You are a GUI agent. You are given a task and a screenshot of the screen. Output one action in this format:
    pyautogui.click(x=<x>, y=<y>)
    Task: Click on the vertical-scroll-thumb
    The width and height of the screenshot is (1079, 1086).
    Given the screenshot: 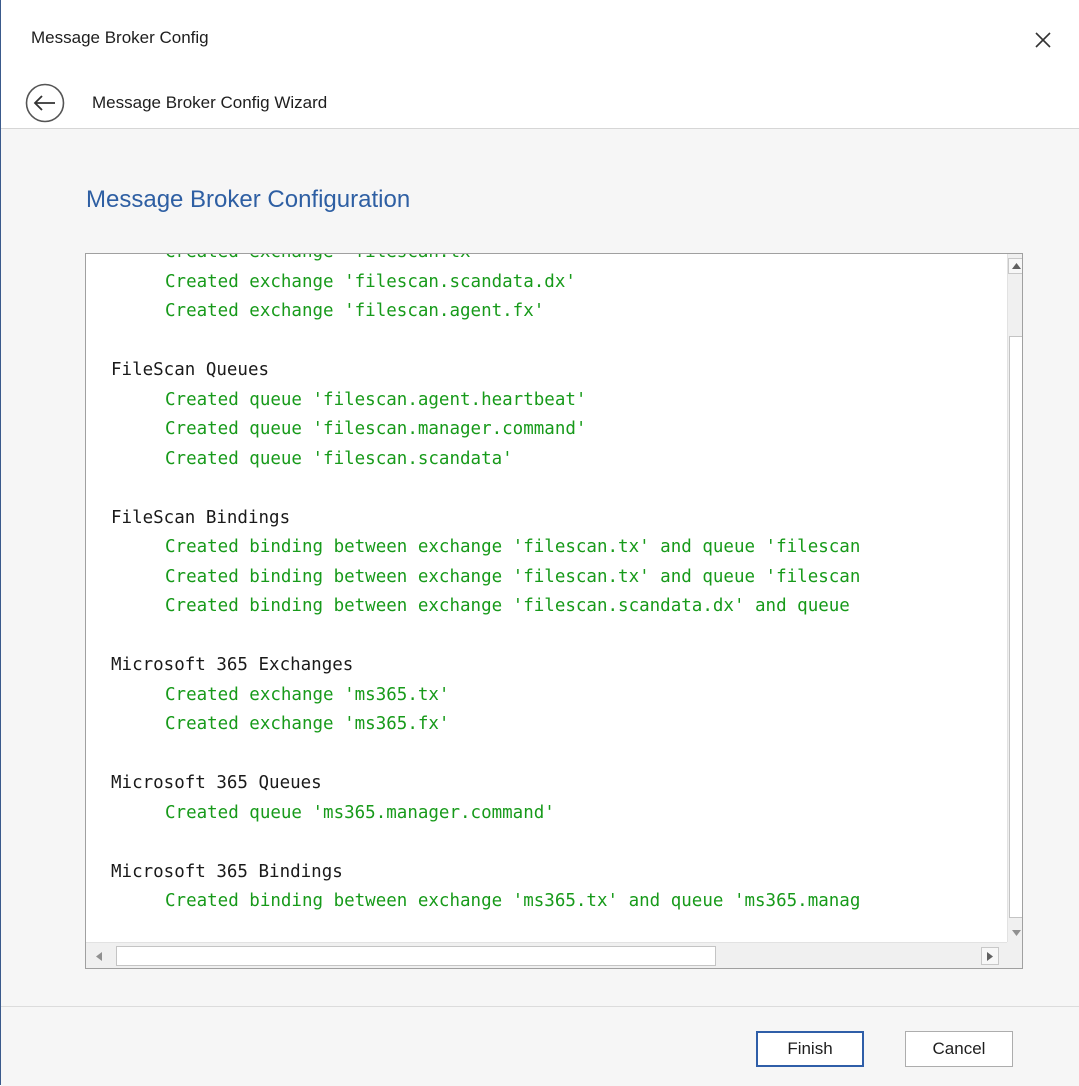 What is the action you would take?
    pyautogui.click(x=1015, y=627)
    